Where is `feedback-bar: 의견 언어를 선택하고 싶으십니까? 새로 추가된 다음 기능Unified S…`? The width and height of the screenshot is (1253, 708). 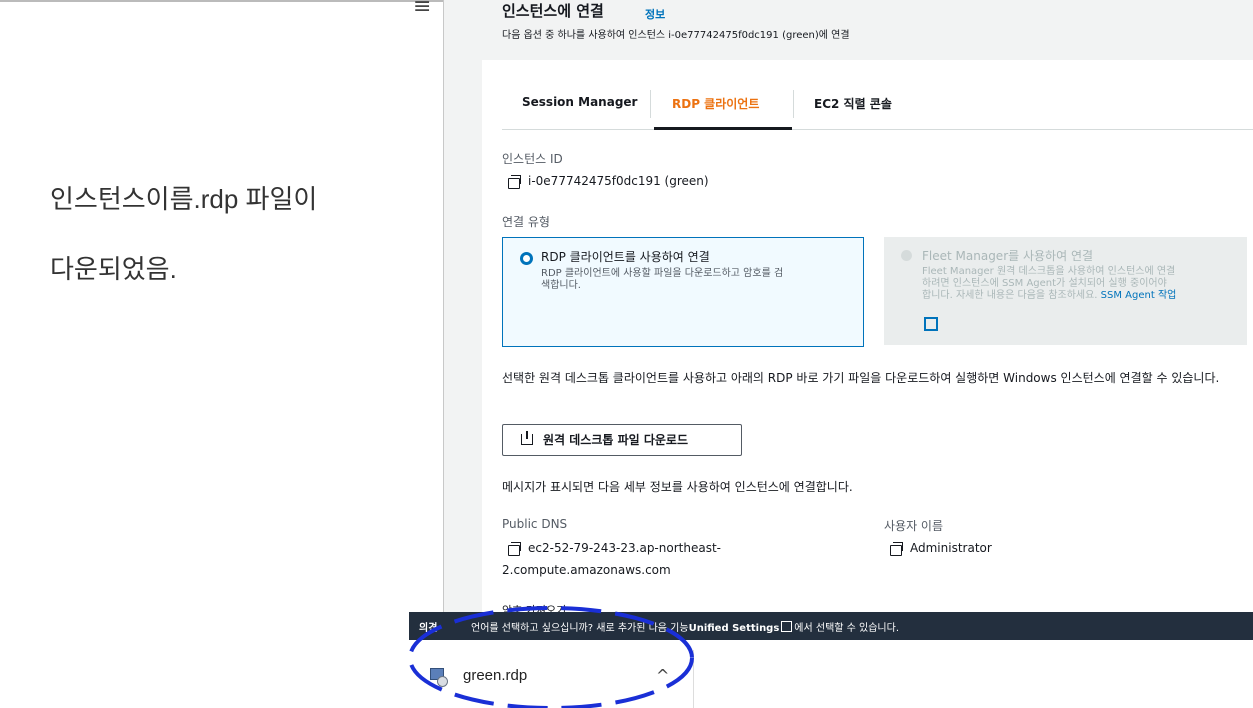
feedback-bar: 의견 언어를 선택하고 싶으십니까? 새로 추가된 다음 기능Unified S… is located at coordinates (831, 626).